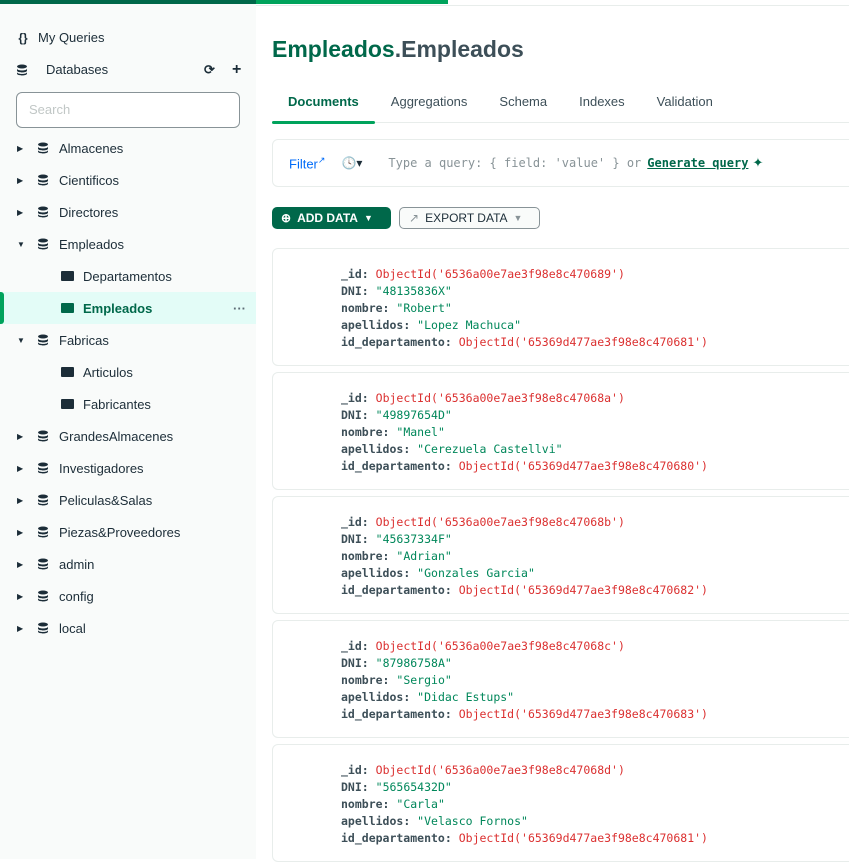  Describe the element at coordinates (128, 596) in the screenshot. I see `sidebar-database-item: ▶ config` at that location.